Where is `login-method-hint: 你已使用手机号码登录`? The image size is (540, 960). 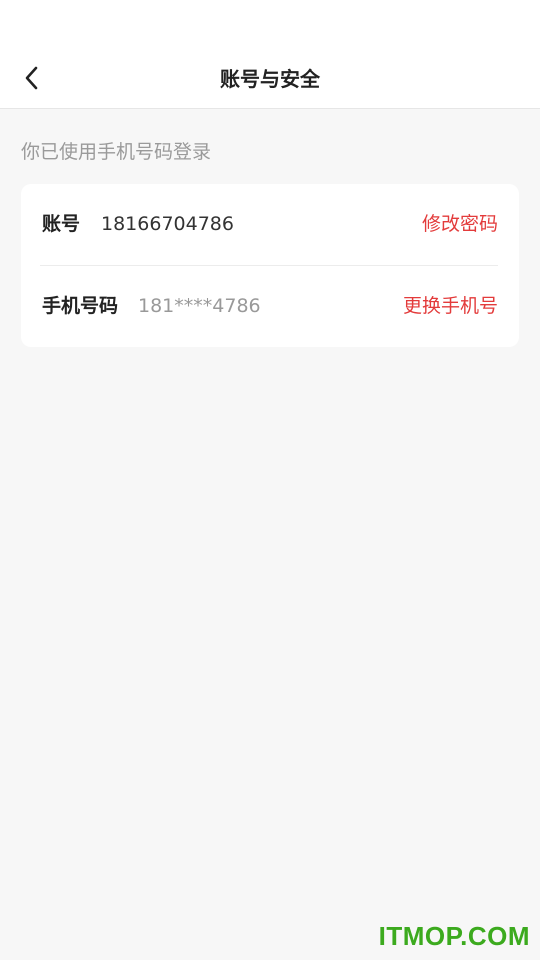 login-method-hint: 你已使用手机号码登录 is located at coordinates (116, 152).